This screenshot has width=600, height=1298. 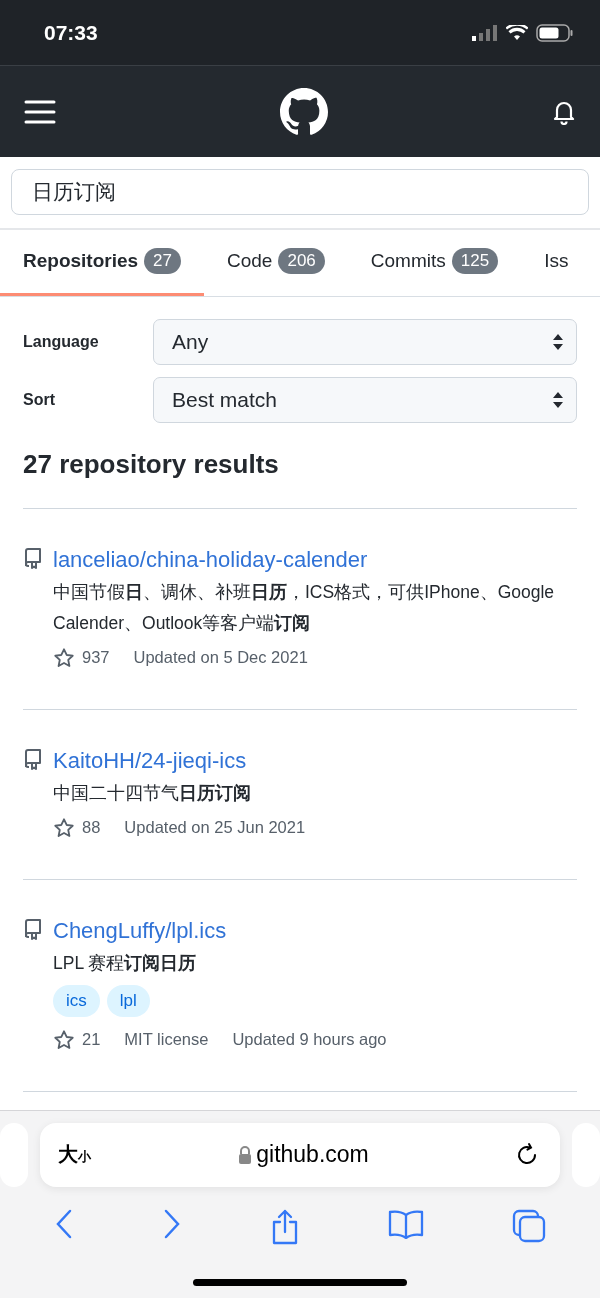 I want to click on results-heading: 27 repository results, so click(x=151, y=464).